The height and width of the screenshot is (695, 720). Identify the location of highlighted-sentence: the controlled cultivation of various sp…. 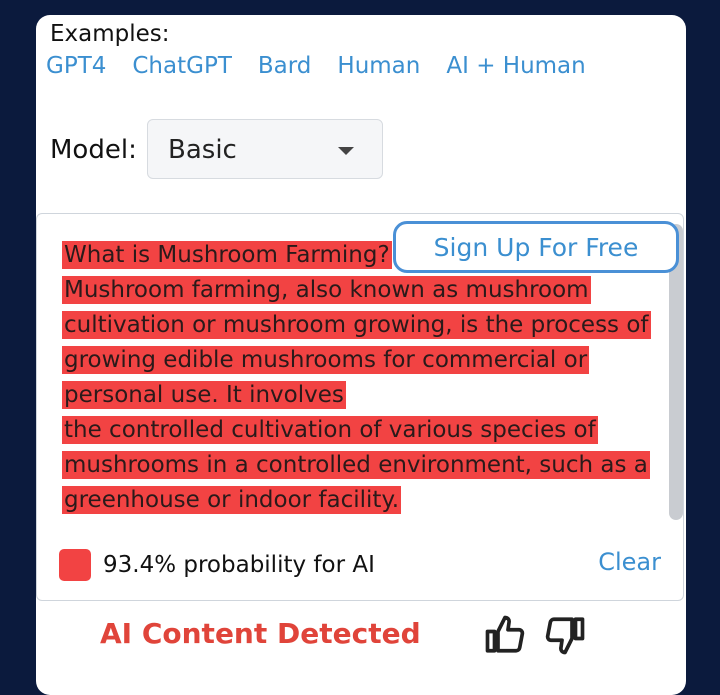
(356, 465).